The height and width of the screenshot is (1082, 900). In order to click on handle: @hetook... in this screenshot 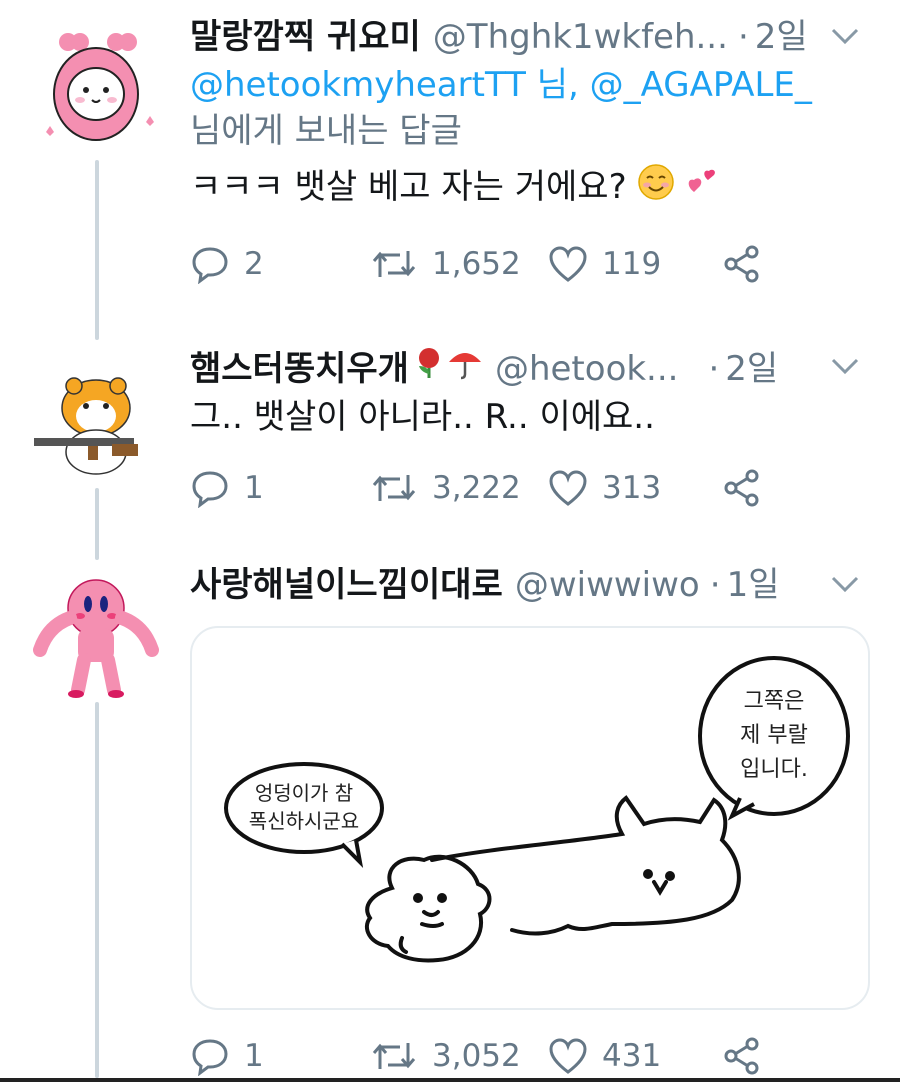, I will do `click(587, 369)`.